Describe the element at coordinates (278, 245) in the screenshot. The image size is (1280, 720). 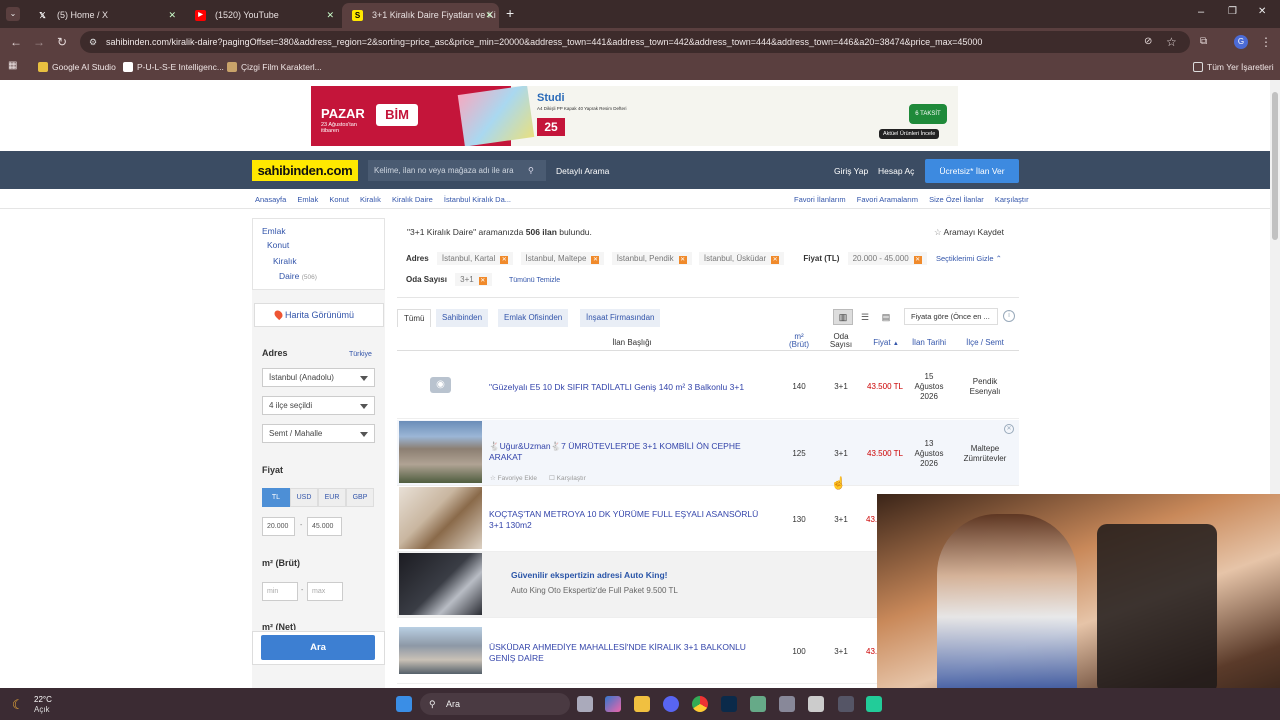
I see `category-konut: Konut` at that location.